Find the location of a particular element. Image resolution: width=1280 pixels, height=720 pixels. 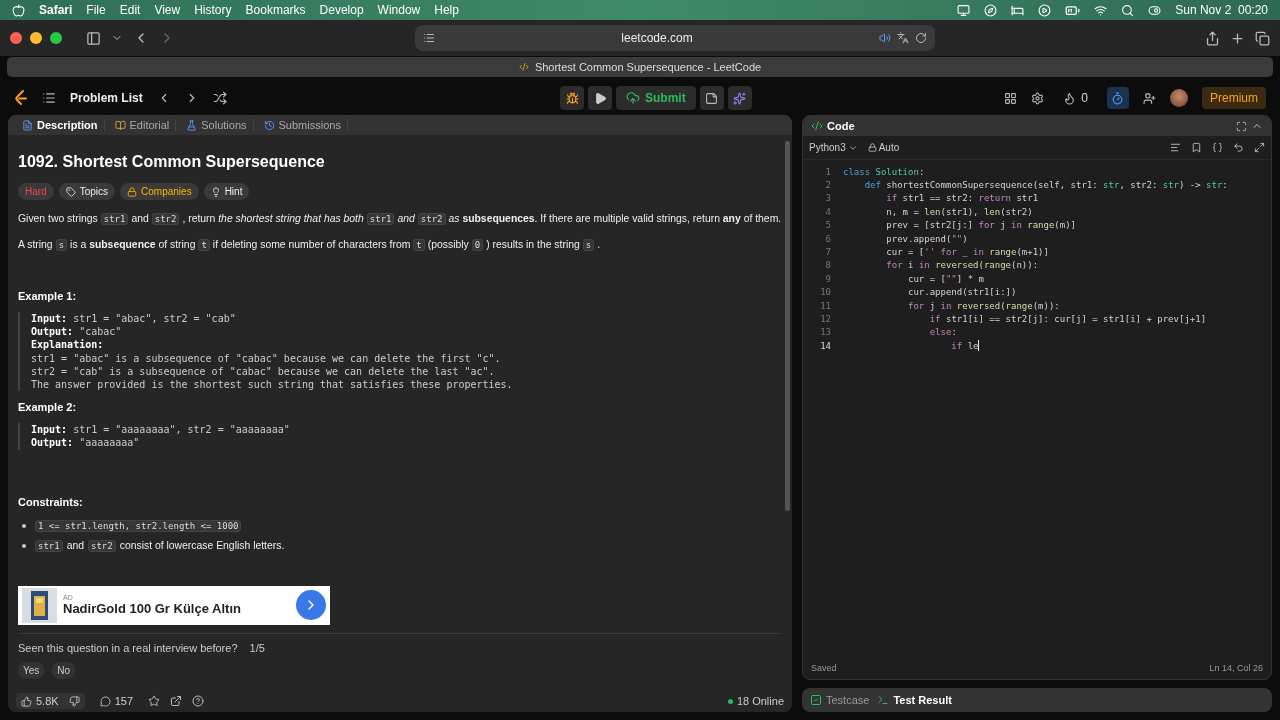

comments-button: 157 is located at coordinates (116, 701).